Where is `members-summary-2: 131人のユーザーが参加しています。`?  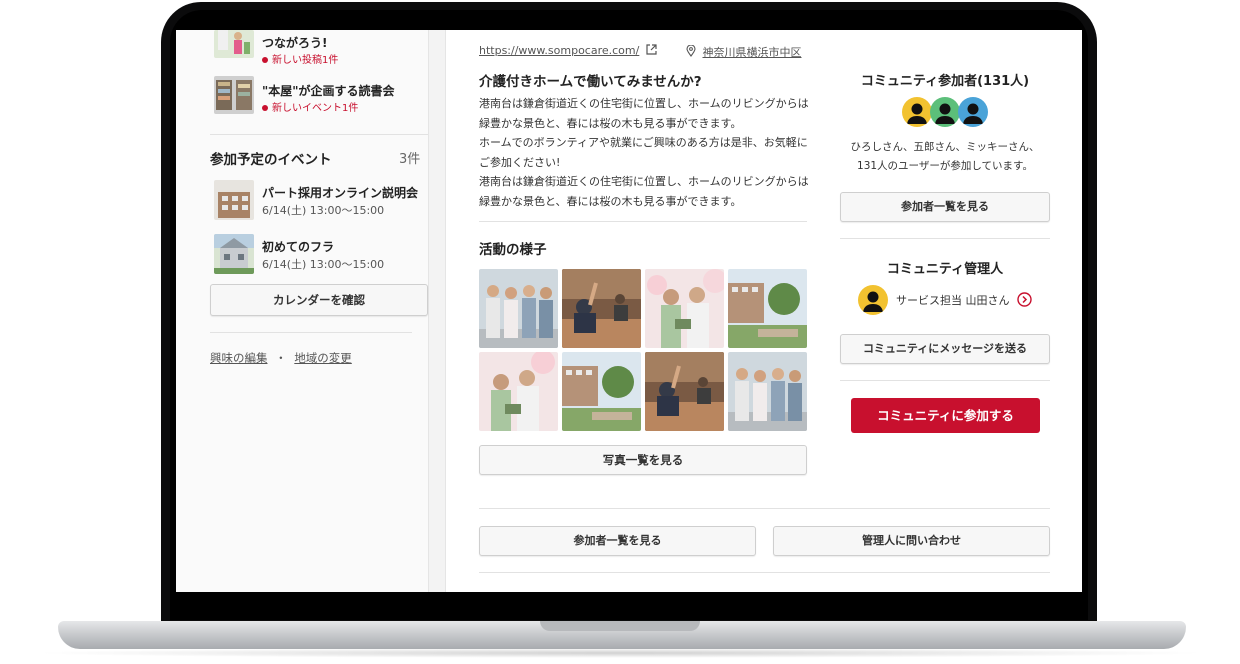
members-summary-2: 131人のユーザーが参加しています。 is located at coordinates (945, 166).